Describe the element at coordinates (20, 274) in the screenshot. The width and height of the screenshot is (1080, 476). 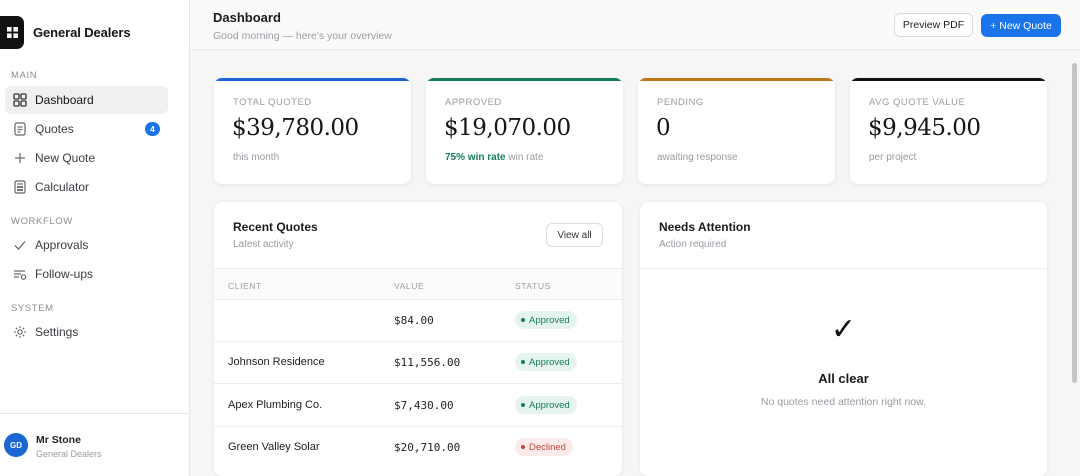
I see `follow-up-icon` at that location.